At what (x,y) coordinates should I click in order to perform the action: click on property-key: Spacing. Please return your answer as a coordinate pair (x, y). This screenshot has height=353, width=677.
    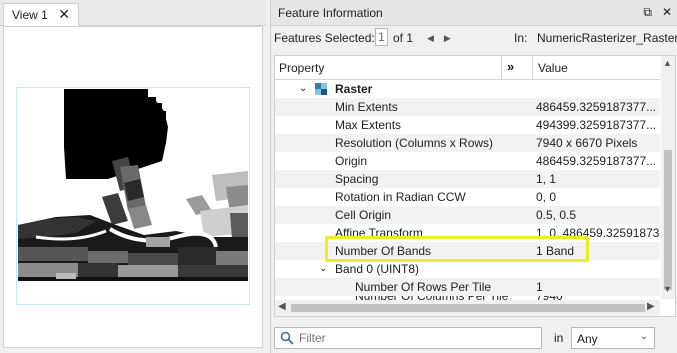
    Looking at the image, I should click on (357, 179).